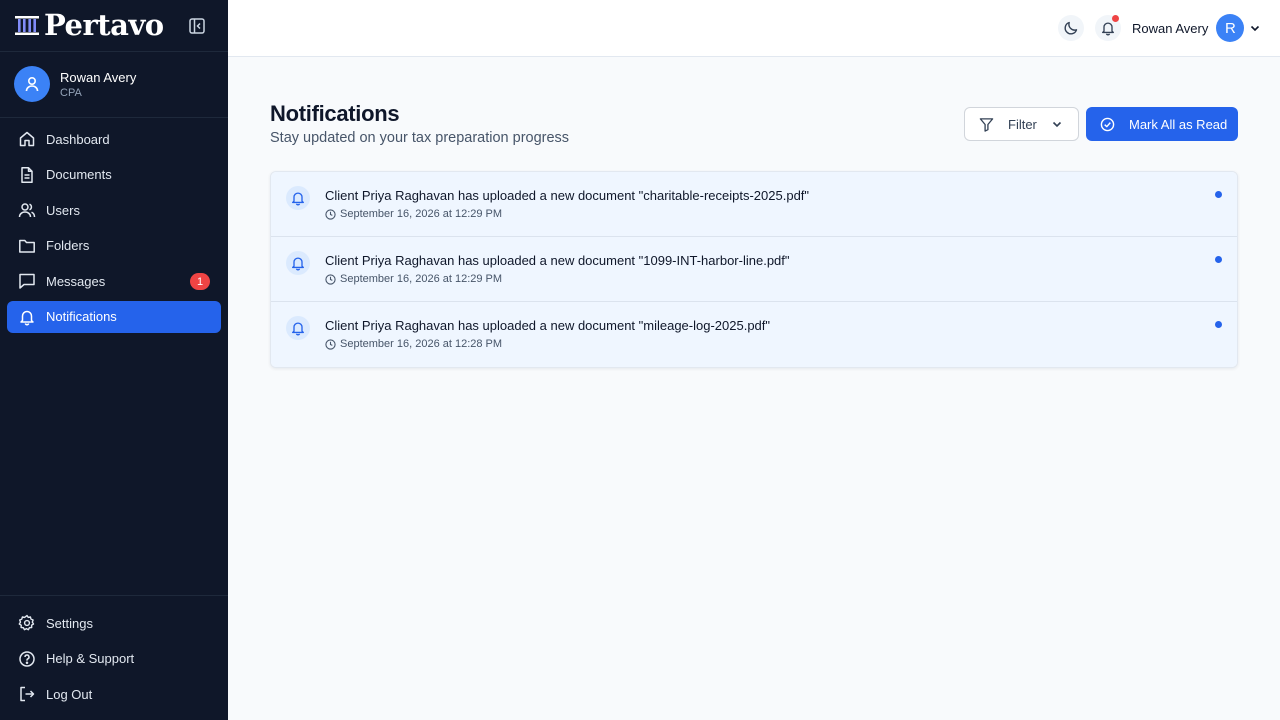 The image size is (1280, 720). I want to click on notifications-button, so click(1108, 28).